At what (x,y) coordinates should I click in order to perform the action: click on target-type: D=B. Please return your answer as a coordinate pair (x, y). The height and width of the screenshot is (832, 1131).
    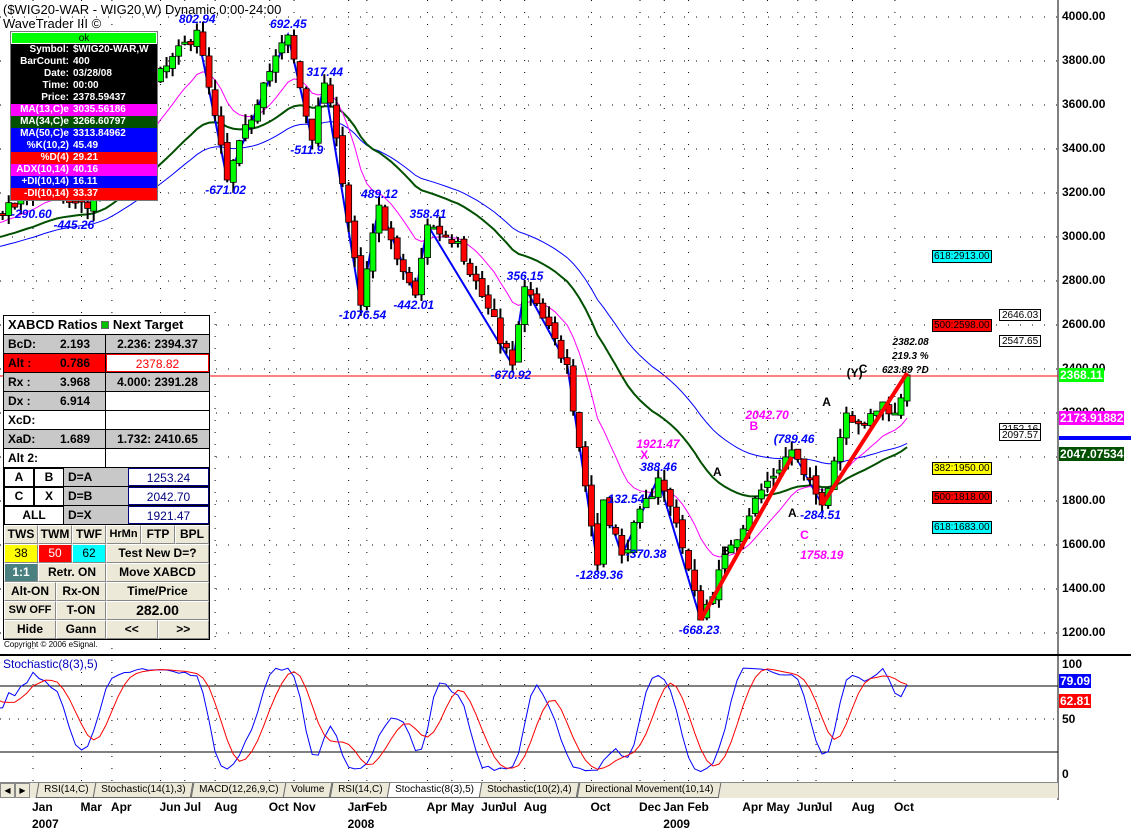
    Looking at the image, I should click on (96, 496).